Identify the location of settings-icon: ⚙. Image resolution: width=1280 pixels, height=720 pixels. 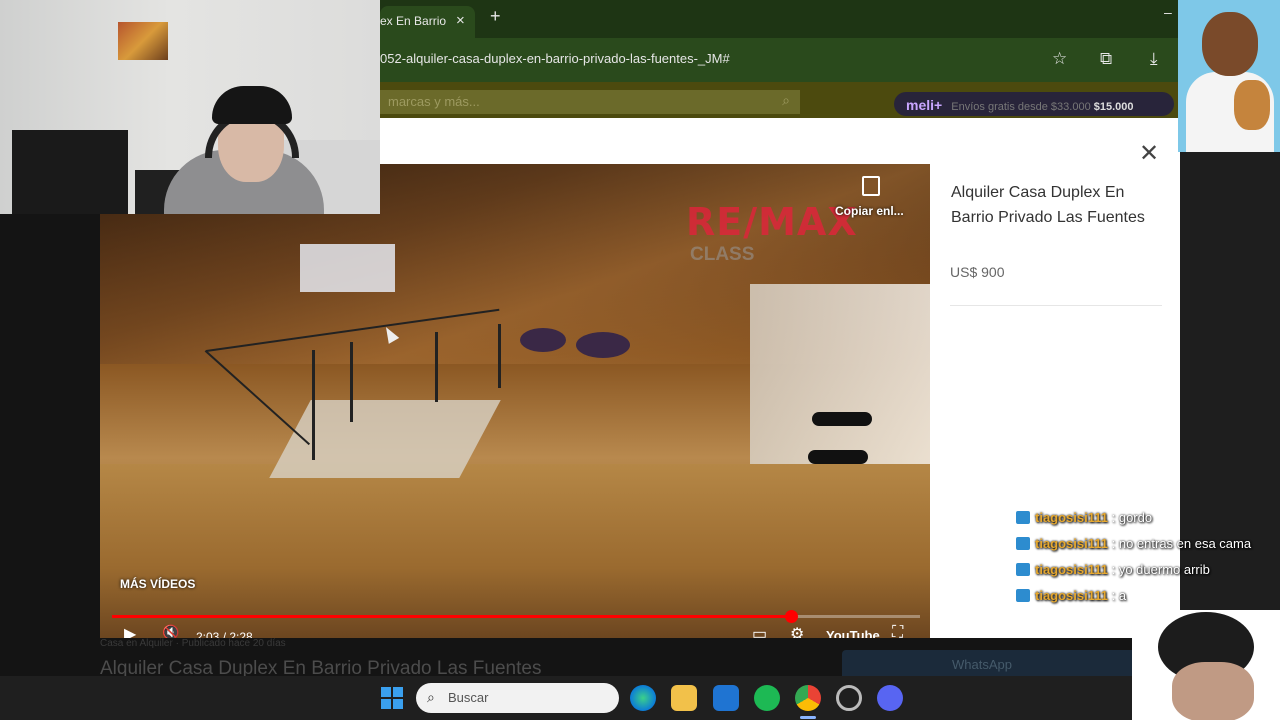
(797, 631).